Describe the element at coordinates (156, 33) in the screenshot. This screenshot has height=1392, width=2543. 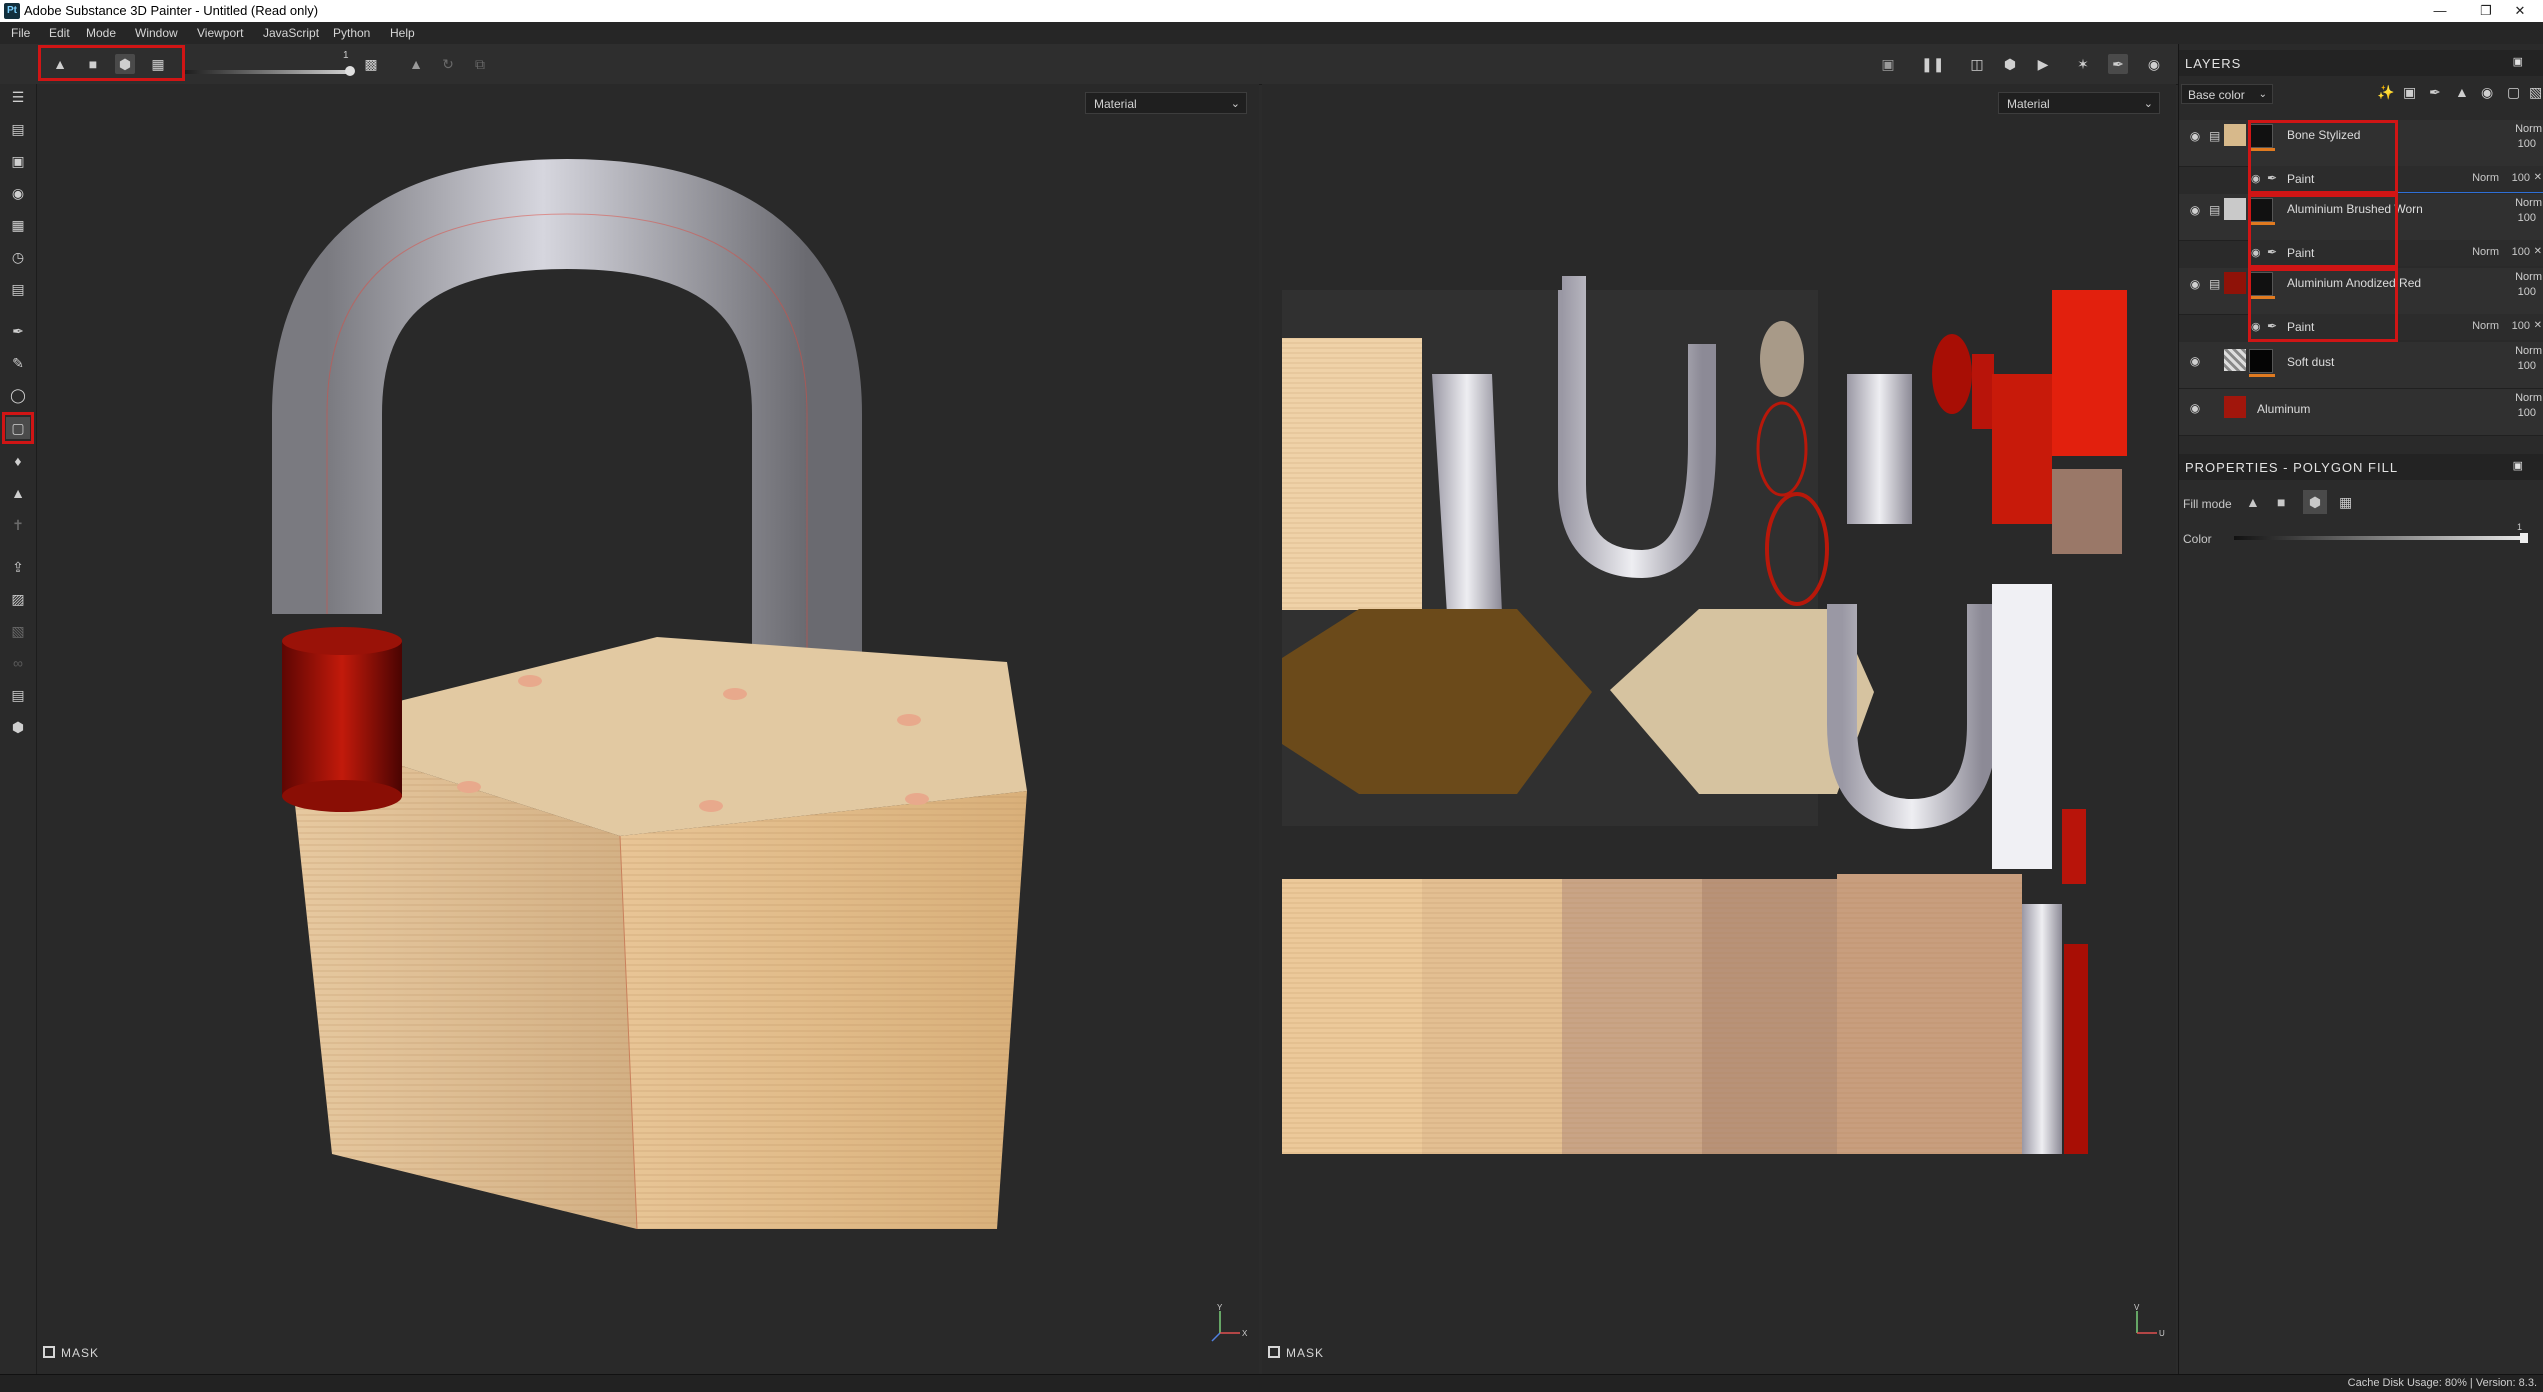
I see `menu-window: Window` at that location.